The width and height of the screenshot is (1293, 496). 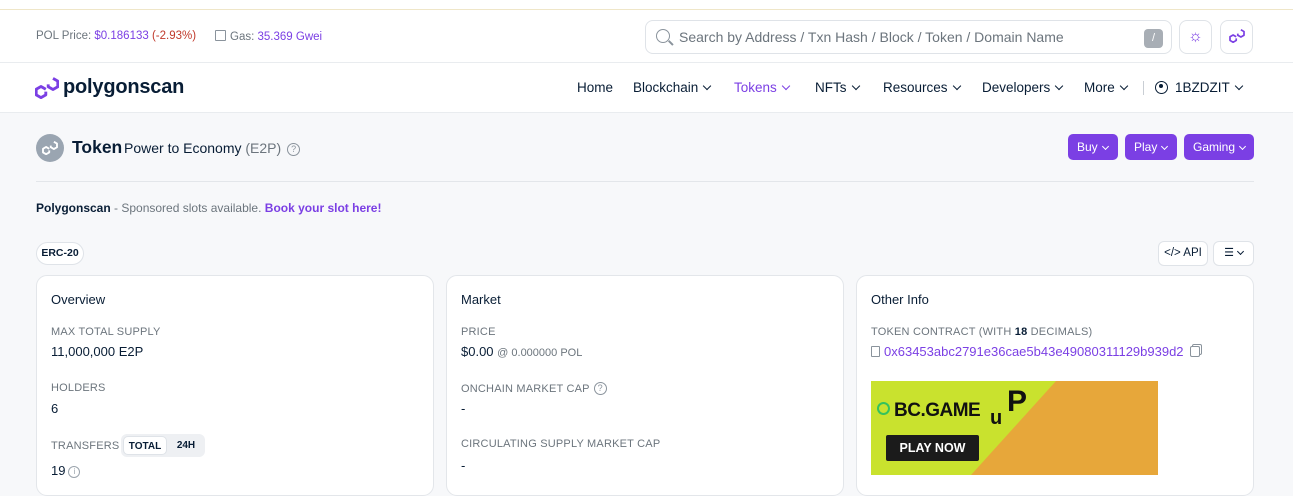 I want to click on ad-u-glyph: u, so click(x=996, y=418).